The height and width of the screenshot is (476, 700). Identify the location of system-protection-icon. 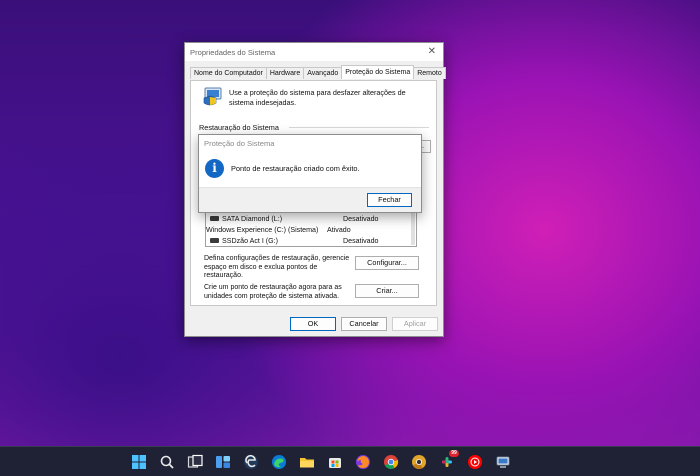
(212, 96).